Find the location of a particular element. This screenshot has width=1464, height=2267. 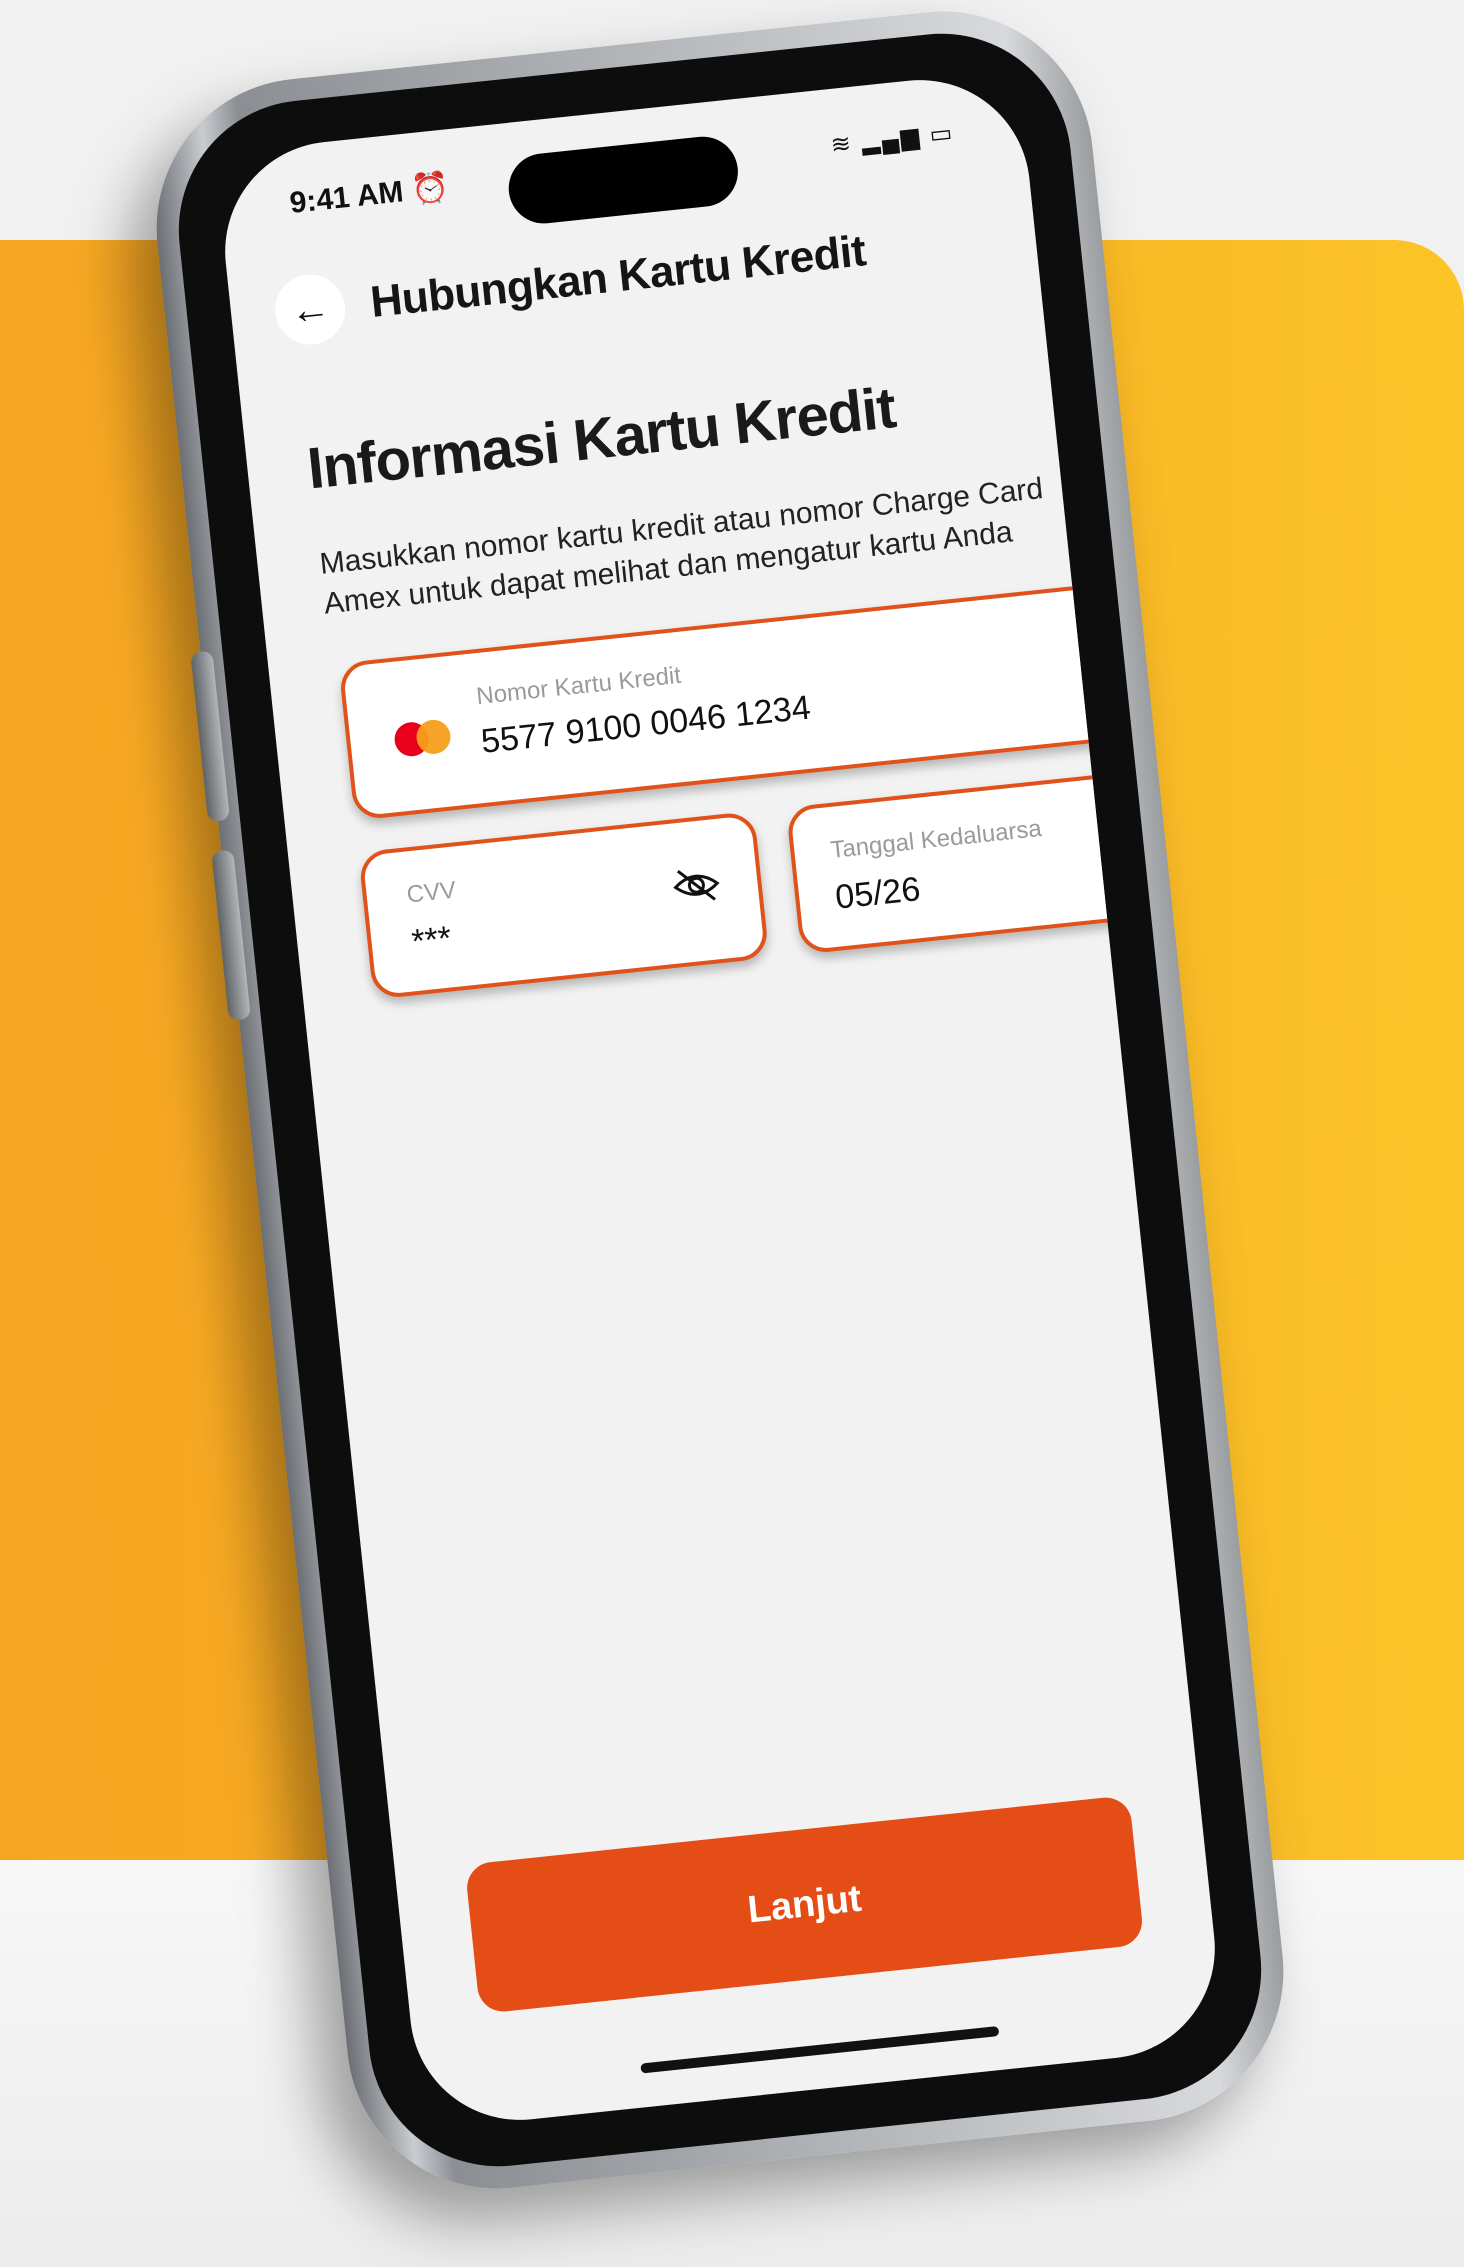

card-number-label: Nomor Kartu Kredit is located at coordinates (579, 686).